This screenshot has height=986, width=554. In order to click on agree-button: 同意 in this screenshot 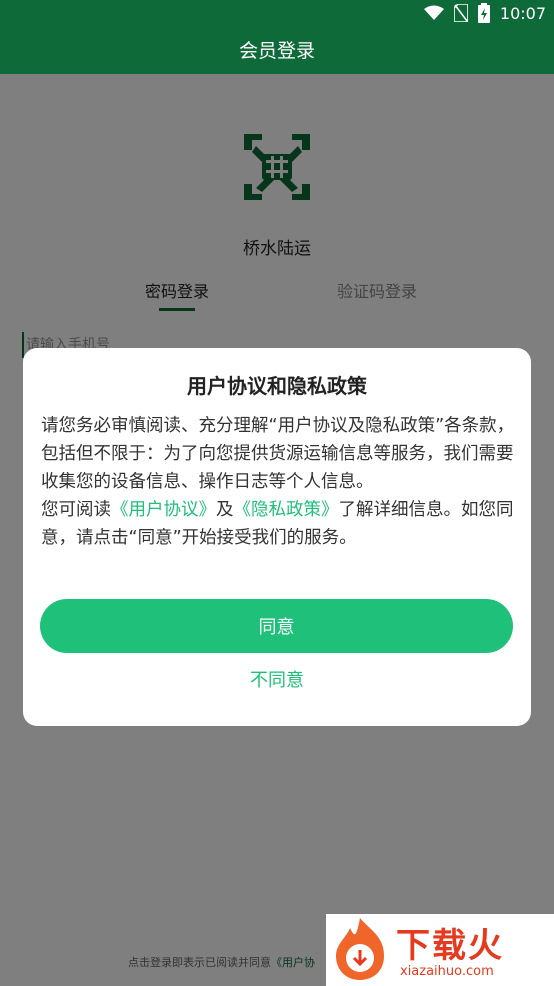, I will do `click(276, 626)`.